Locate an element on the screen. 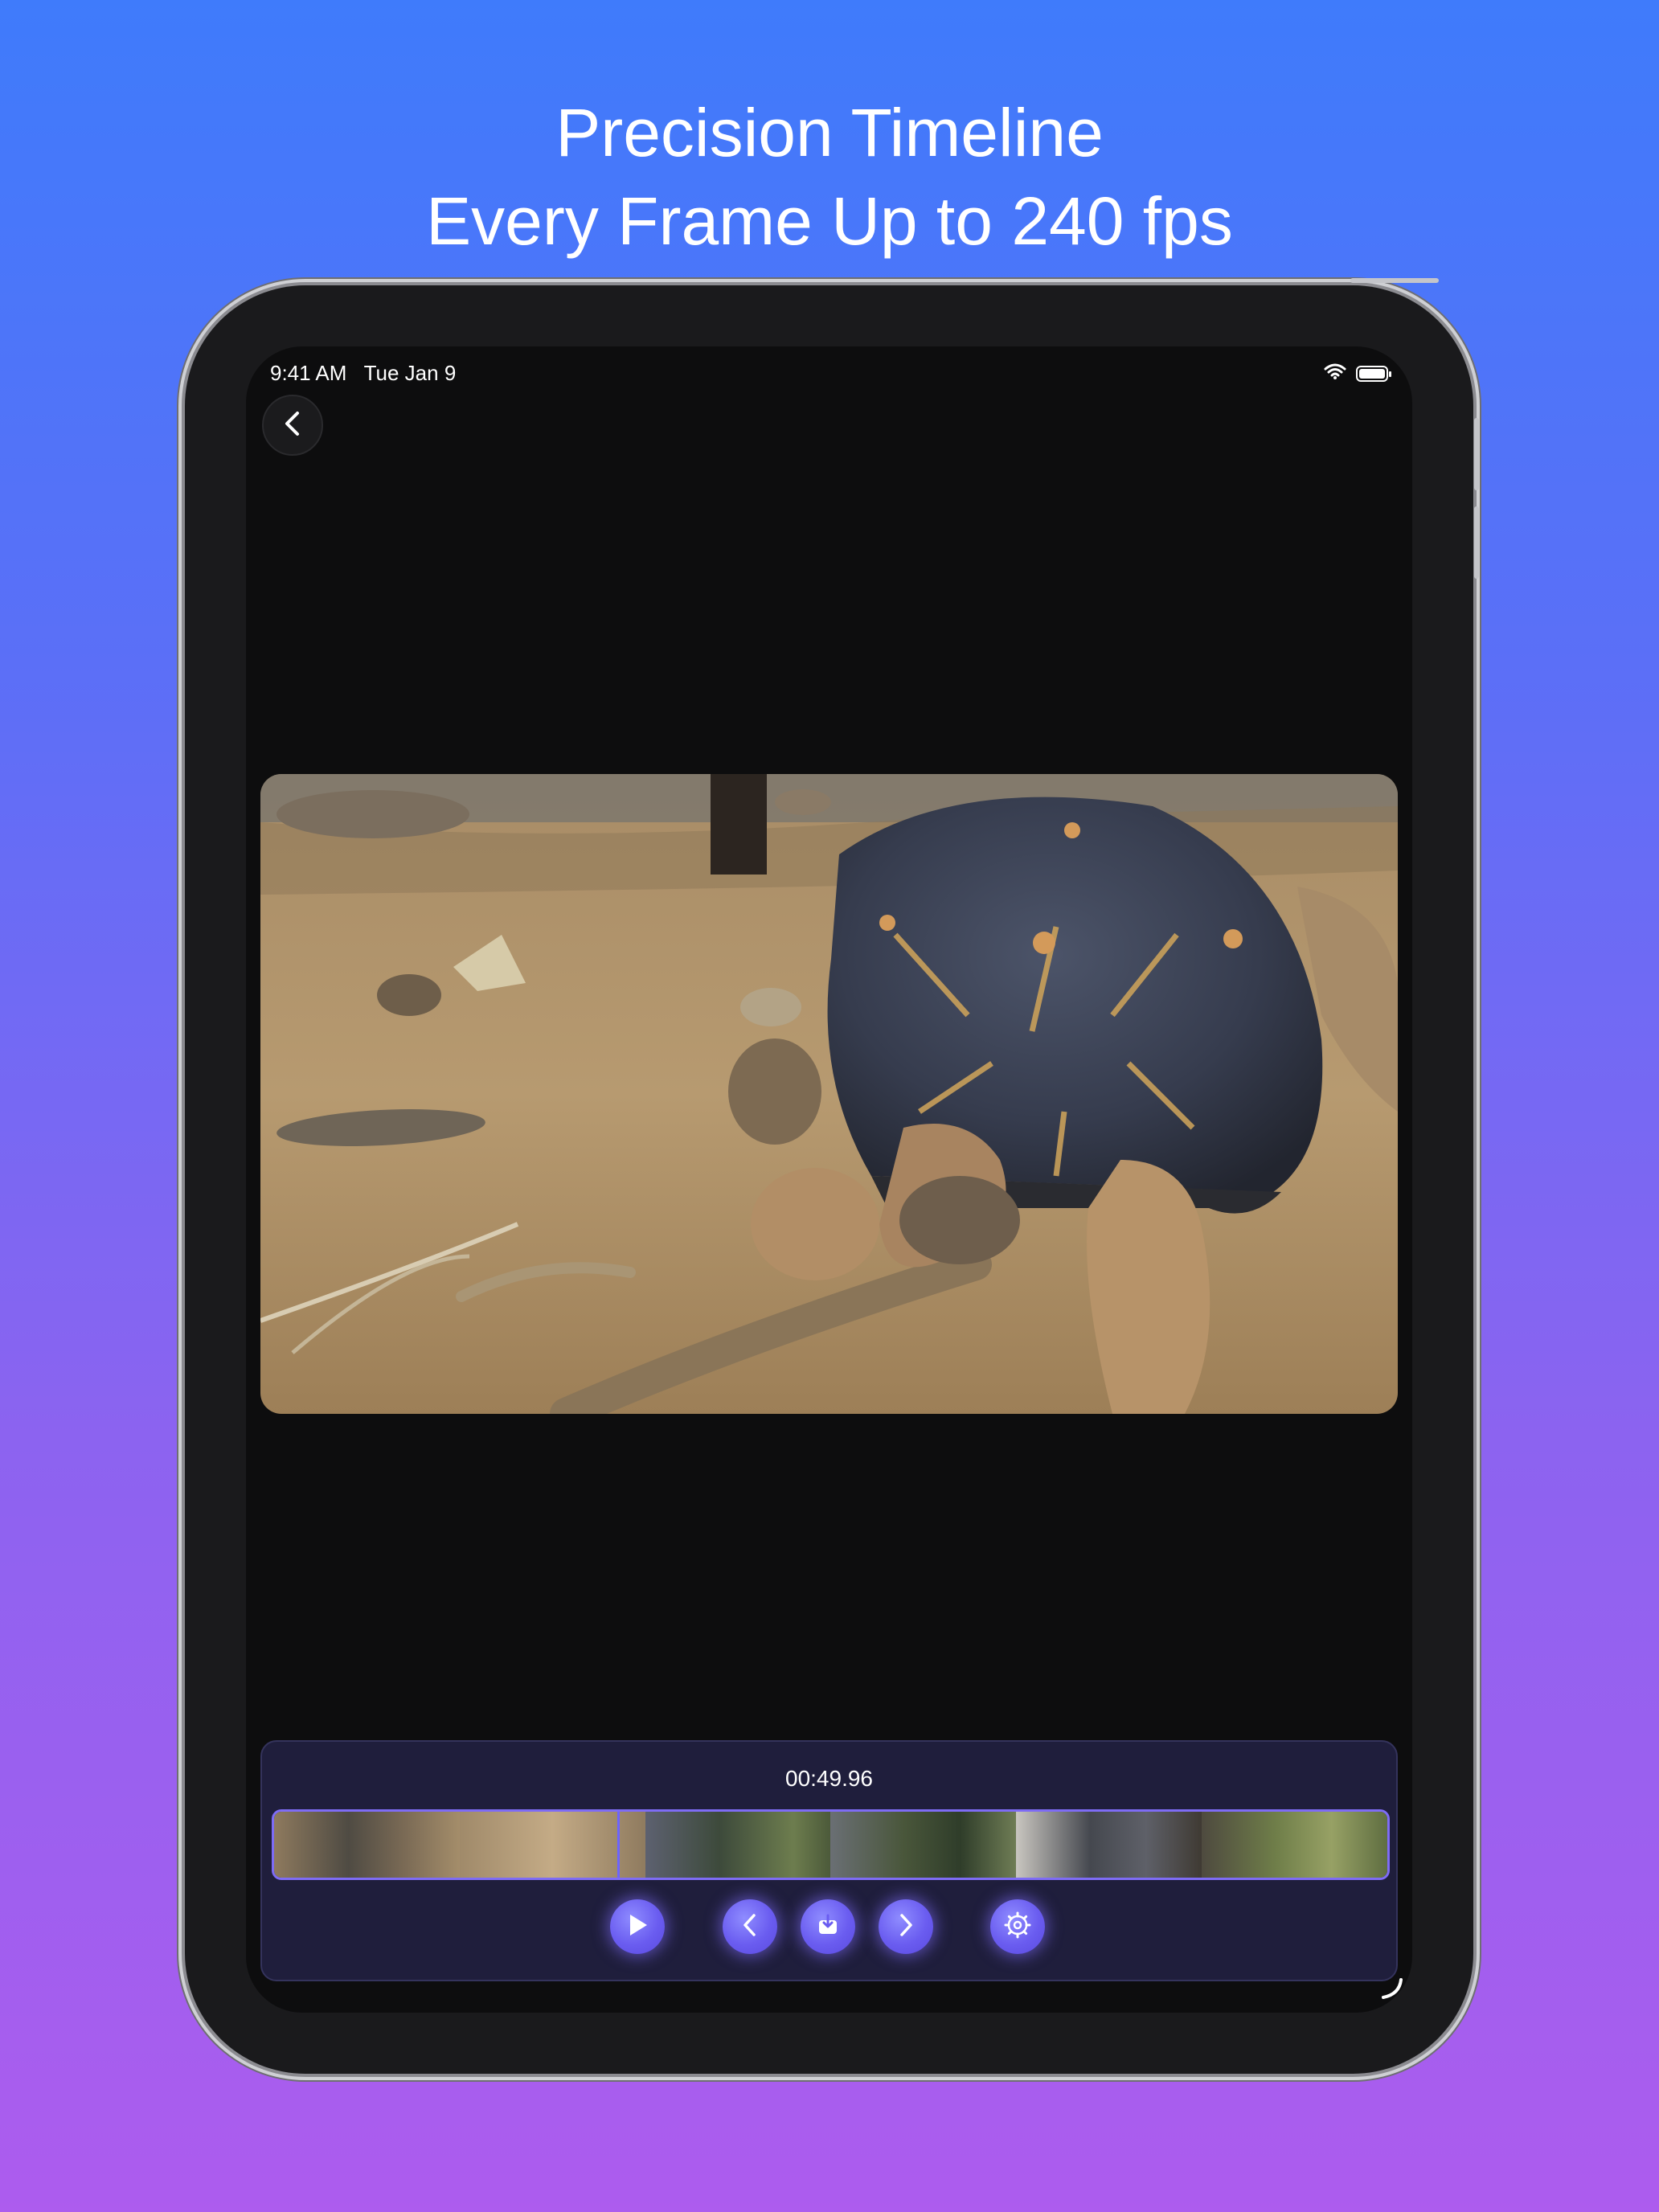 Image resolution: width=1659 pixels, height=2212 pixels. device-volume-up-button is located at coordinates (1476, 454).